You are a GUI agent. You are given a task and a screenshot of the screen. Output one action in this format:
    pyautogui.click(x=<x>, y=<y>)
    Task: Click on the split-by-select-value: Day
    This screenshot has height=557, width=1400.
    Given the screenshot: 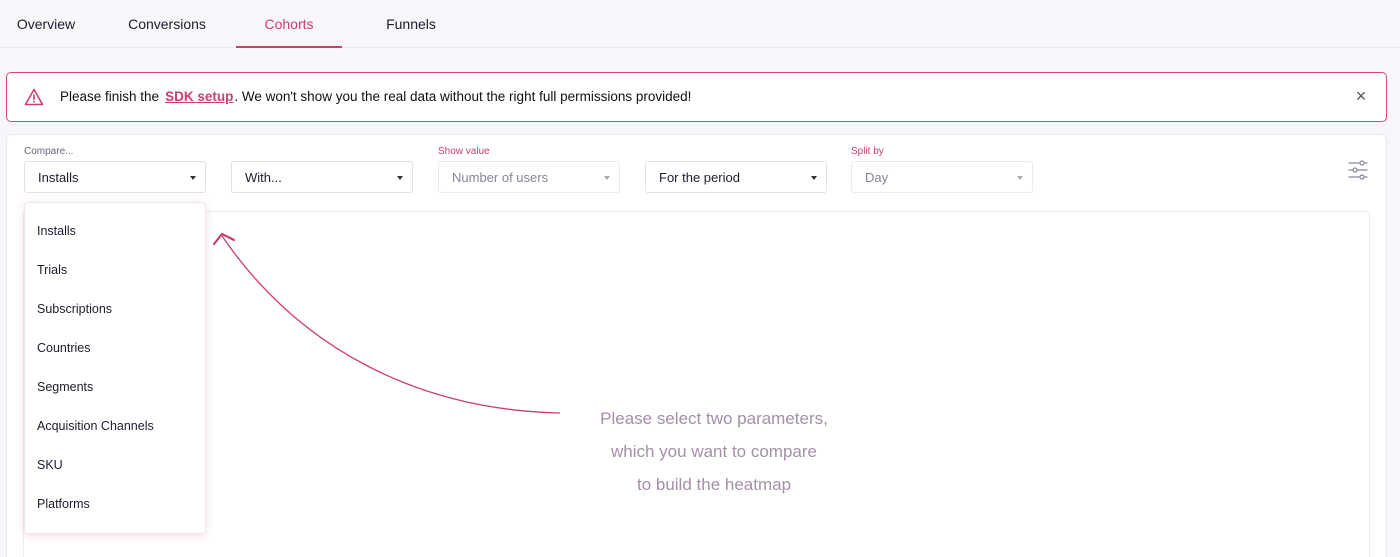 What is the action you would take?
    pyautogui.click(x=877, y=177)
    